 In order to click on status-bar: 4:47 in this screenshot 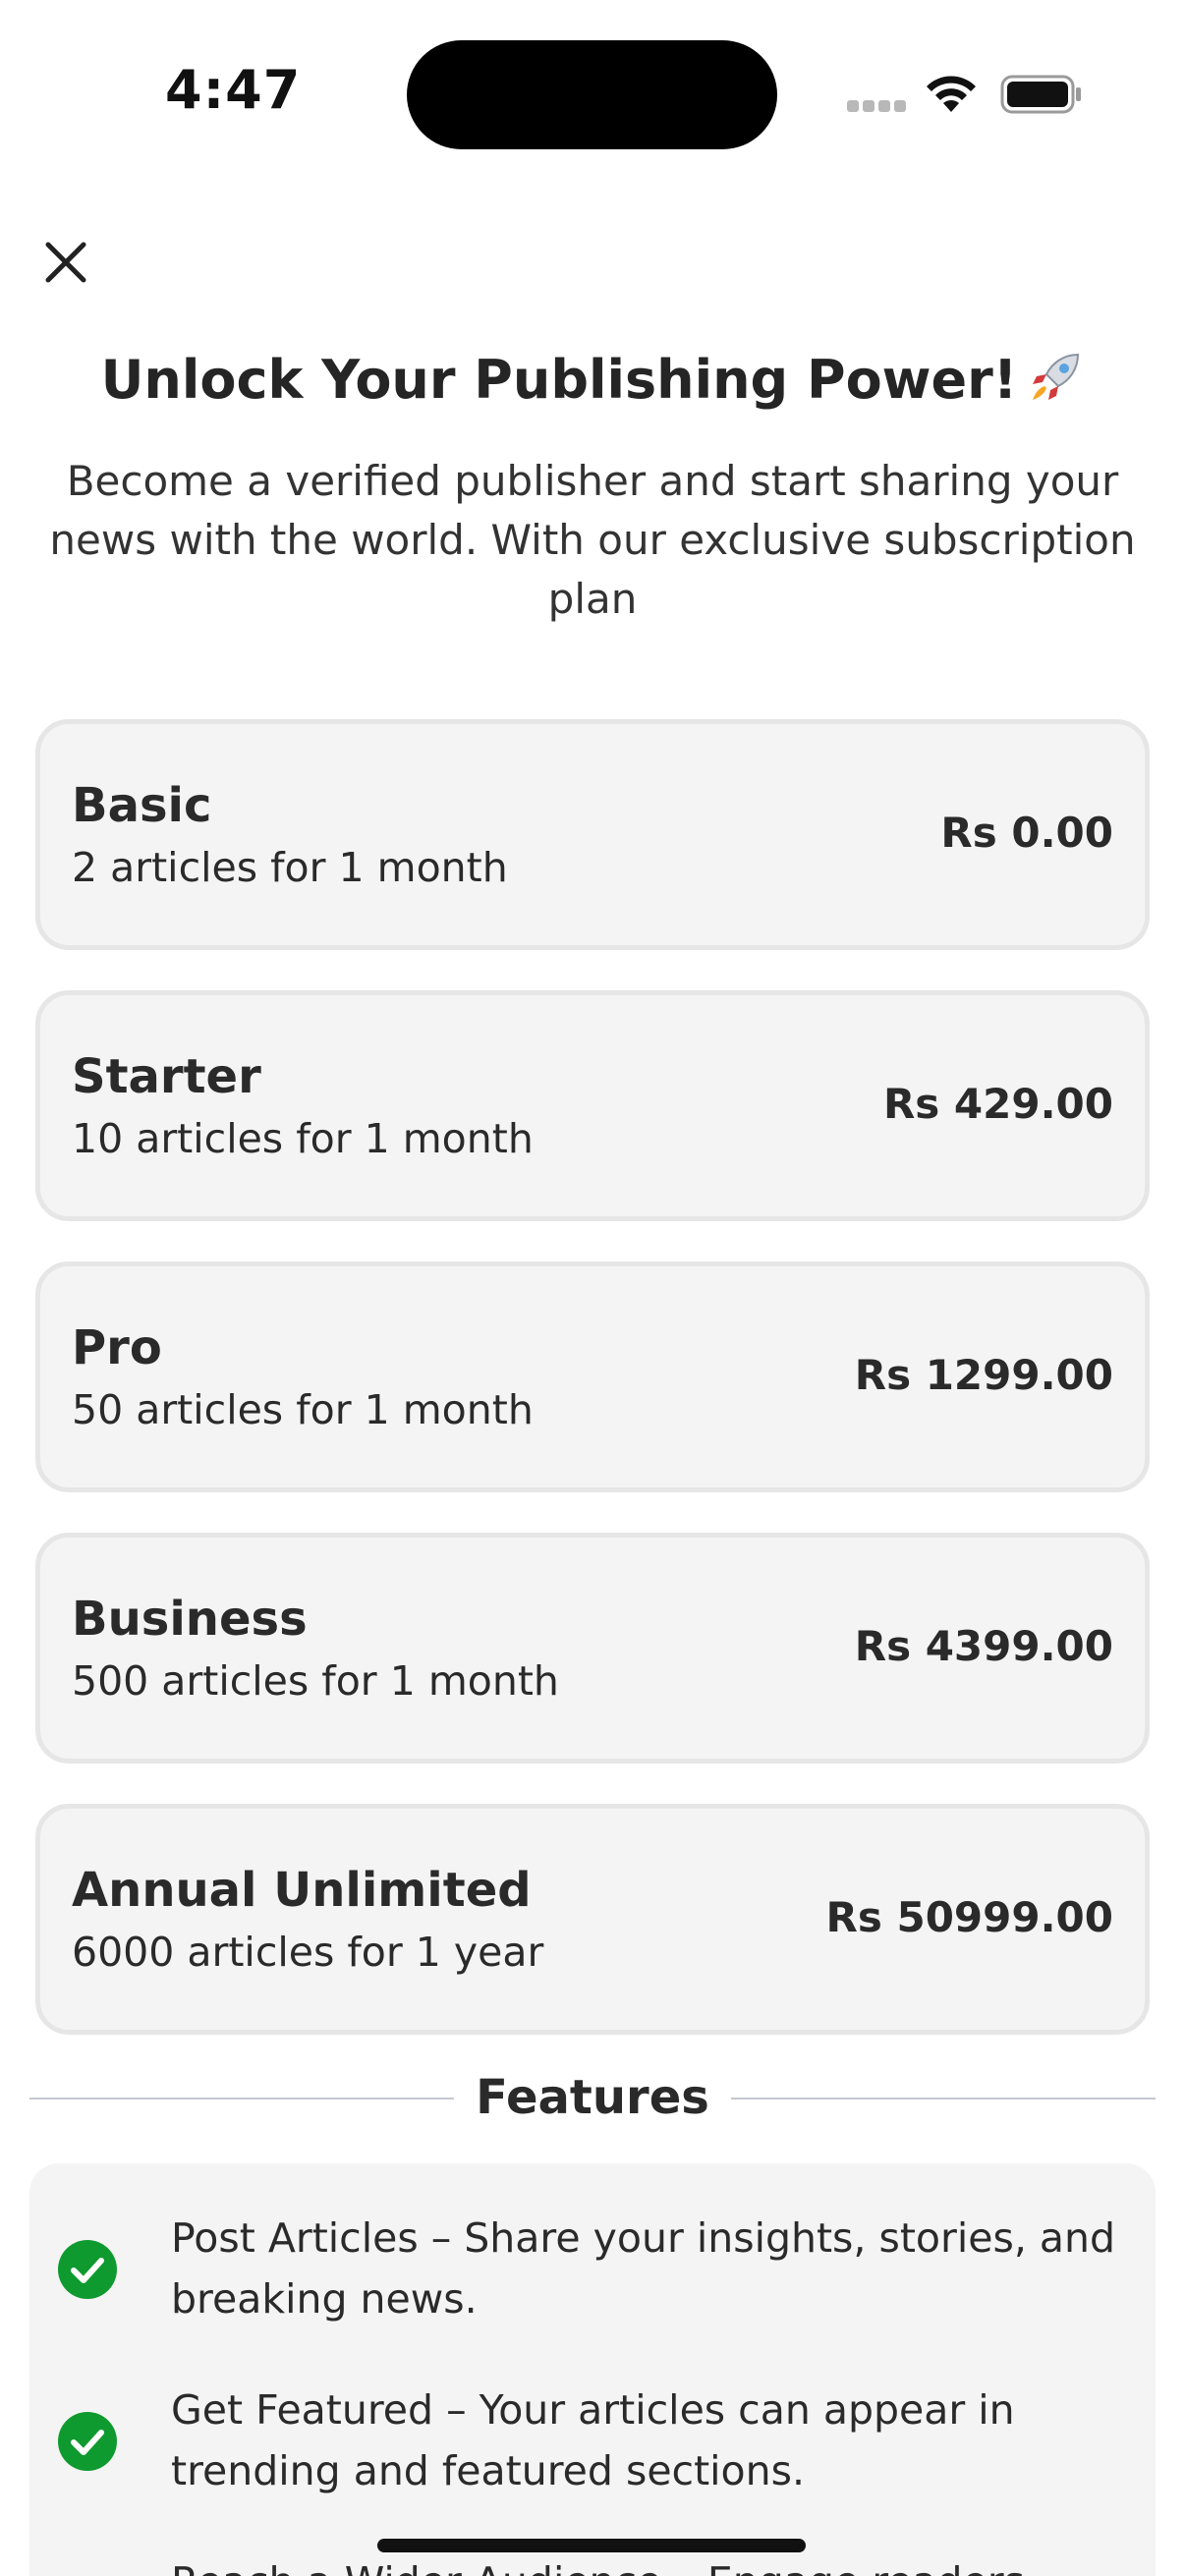, I will do `click(592, 93)`.